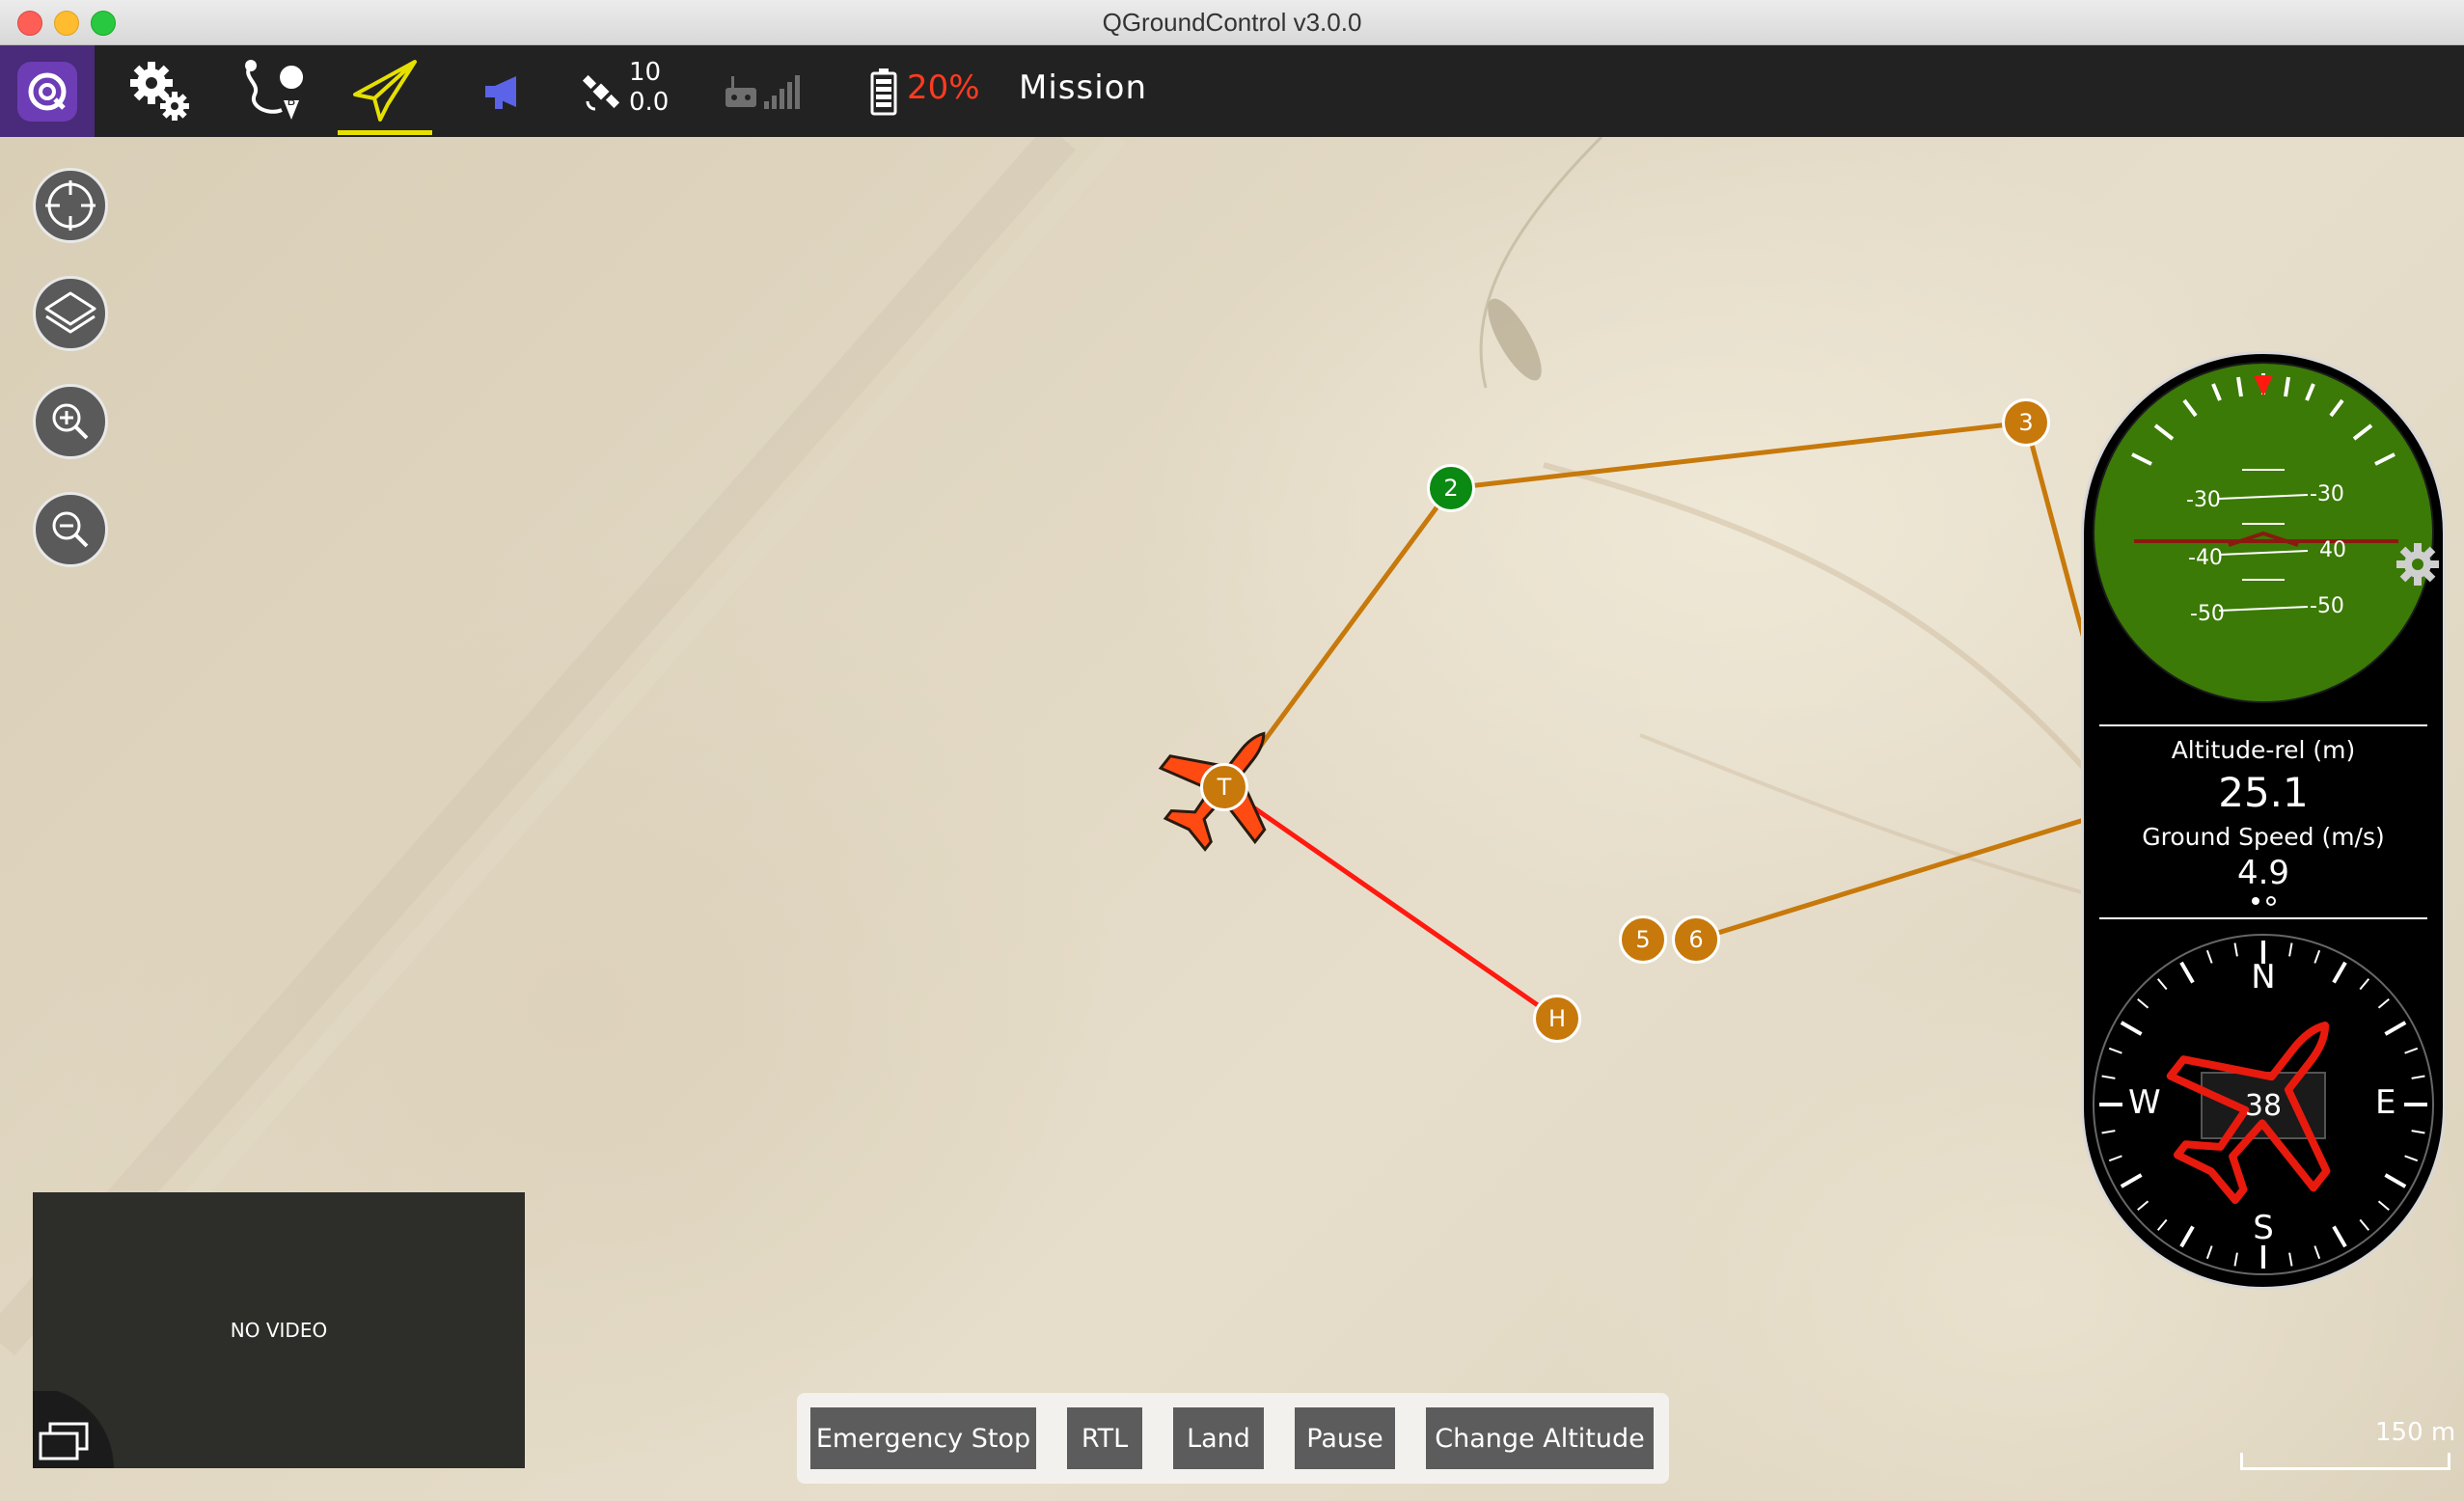 The width and height of the screenshot is (2464, 1501). I want to click on active-view-indicator, so click(385, 132).